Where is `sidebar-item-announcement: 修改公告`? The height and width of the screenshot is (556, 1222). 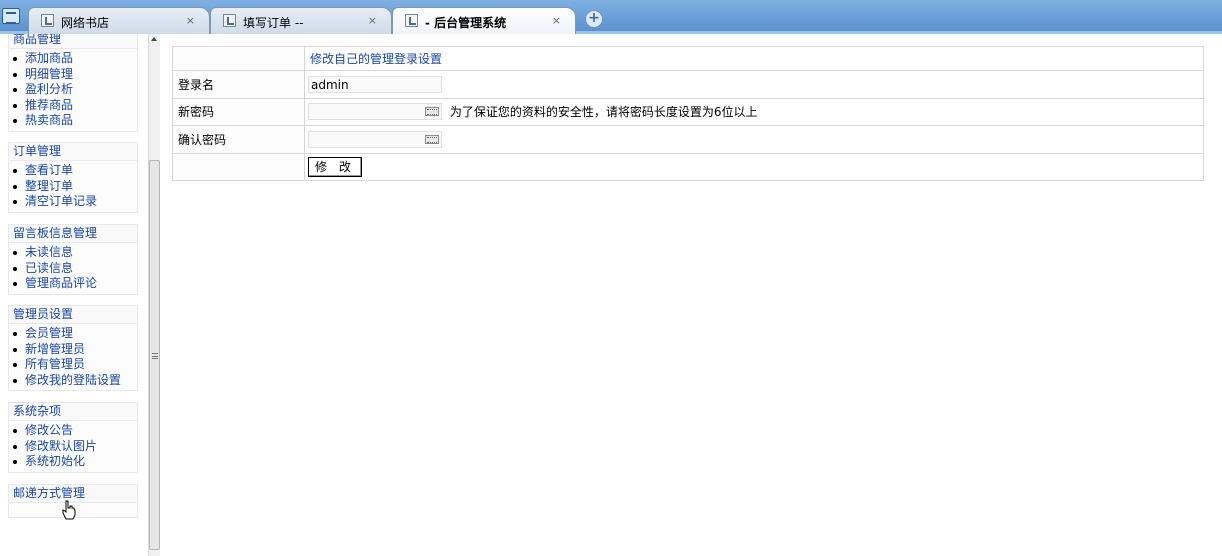
sidebar-item-announcement: 修改公告 is located at coordinates (73, 431).